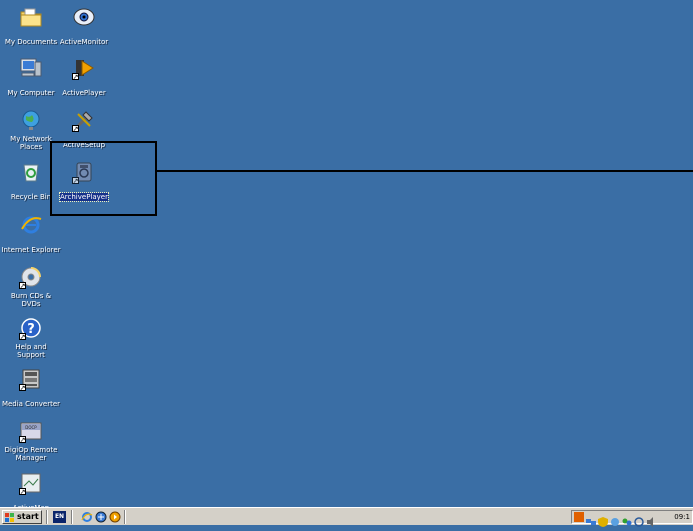 The width and height of the screenshot is (693, 531). What do you see at coordinates (84, 42) in the screenshot?
I see `icon-label: ActiveMonitor` at bounding box center [84, 42].